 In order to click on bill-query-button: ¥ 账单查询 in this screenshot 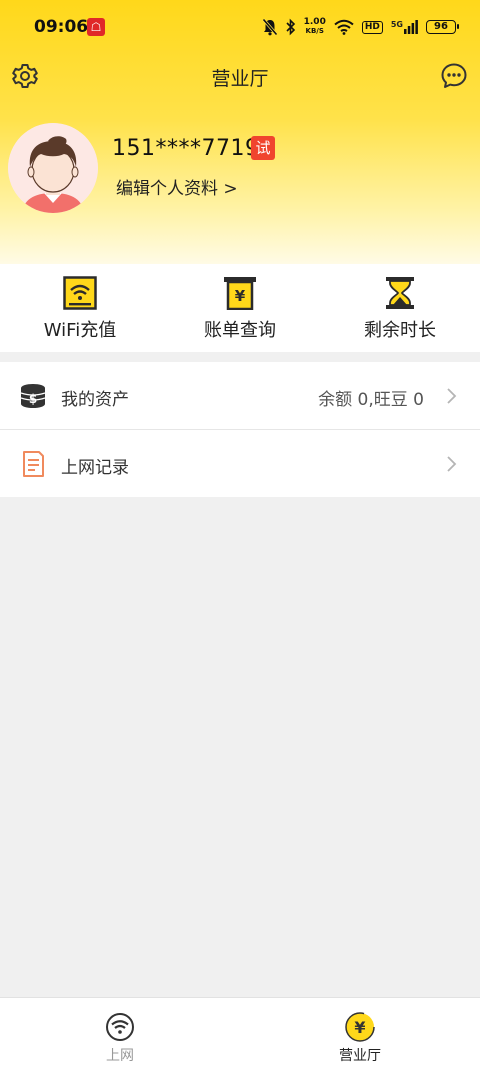, I will do `click(240, 308)`.